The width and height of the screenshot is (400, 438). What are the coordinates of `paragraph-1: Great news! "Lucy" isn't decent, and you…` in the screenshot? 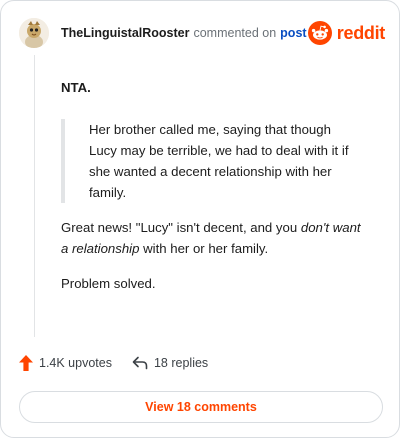 It's located at (211, 238).